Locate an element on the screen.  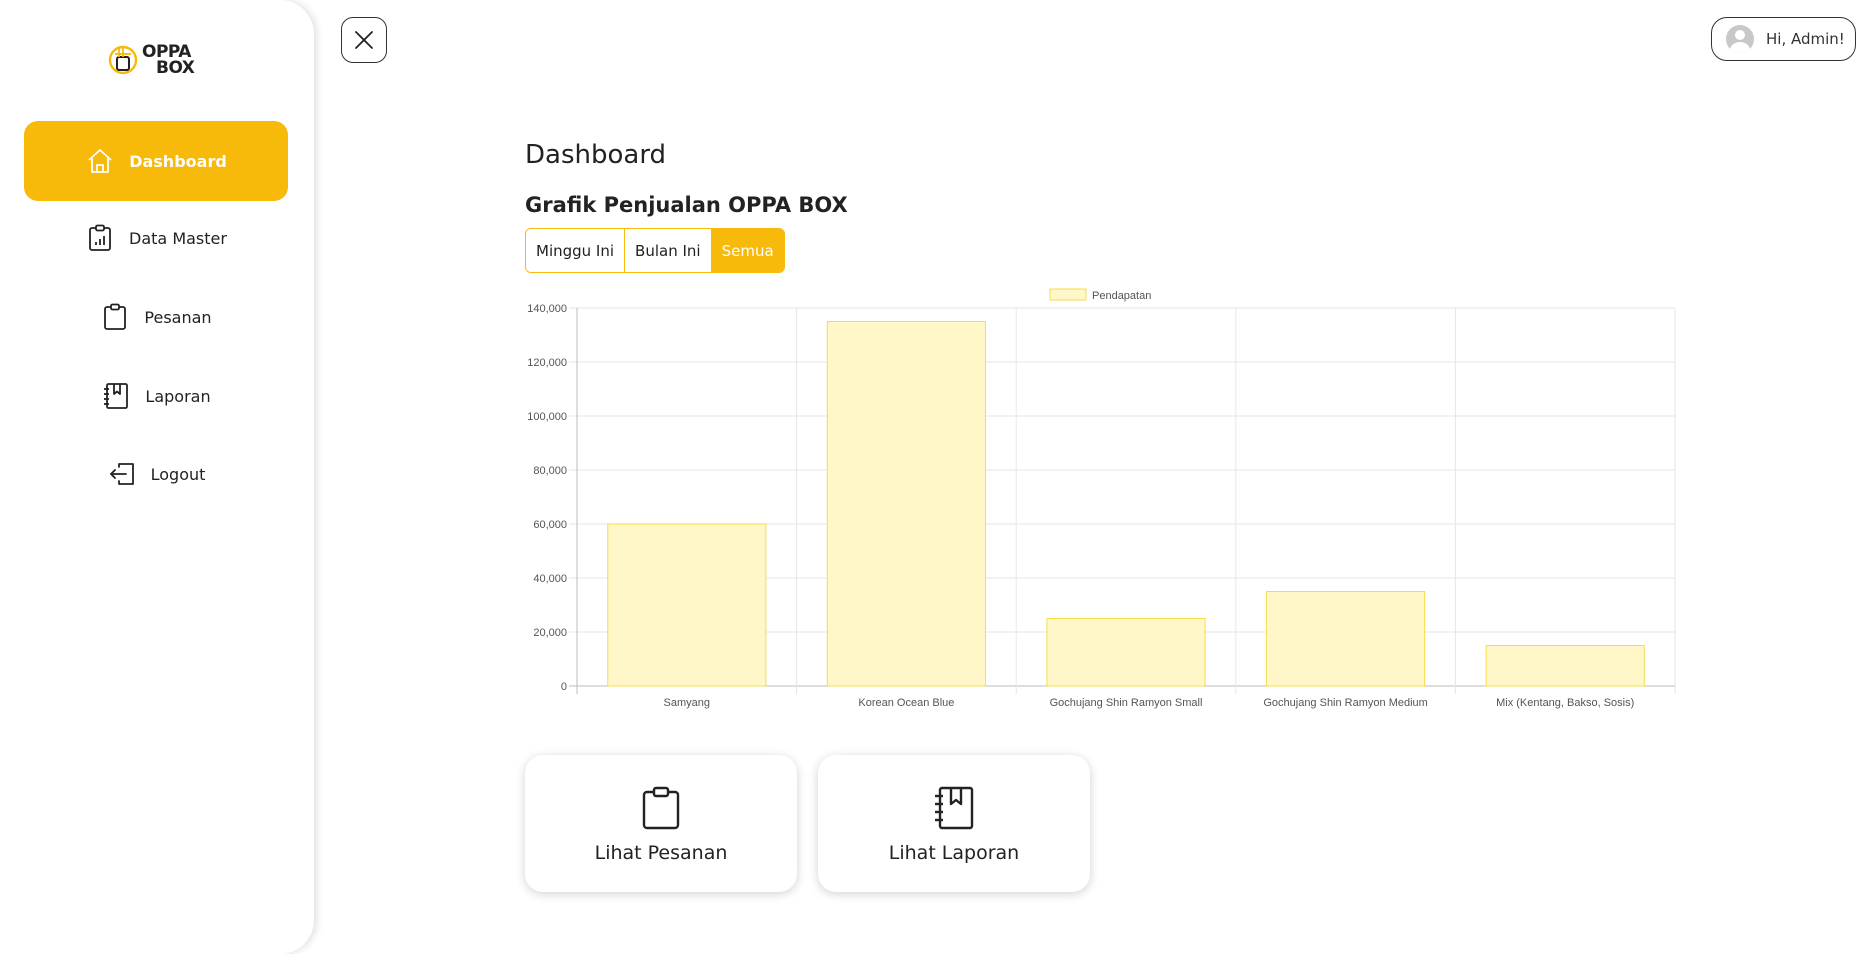
bar-gochujang-shin-ramyon-small is located at coordinates (1126, 652).